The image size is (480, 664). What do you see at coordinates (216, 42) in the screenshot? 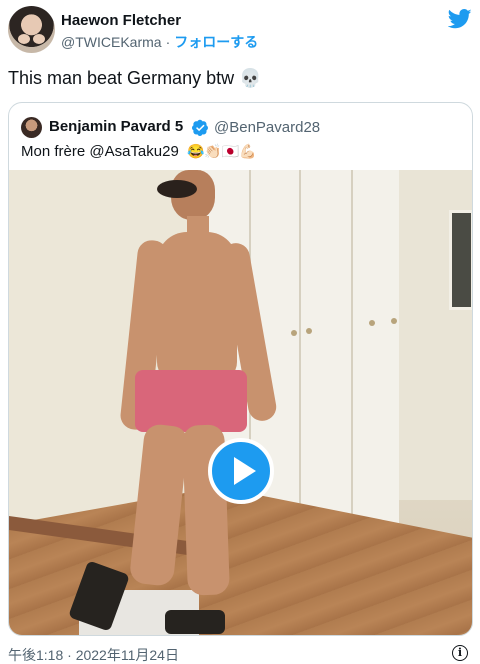
I see `follow-button: フォローする` at bounding box center [216, 42].